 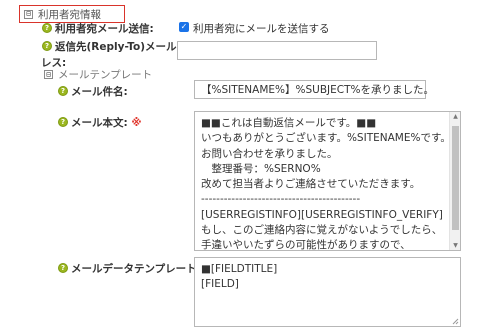 I want to click on mail-body-label-text: メール本文:, so click(x=99, y=123).